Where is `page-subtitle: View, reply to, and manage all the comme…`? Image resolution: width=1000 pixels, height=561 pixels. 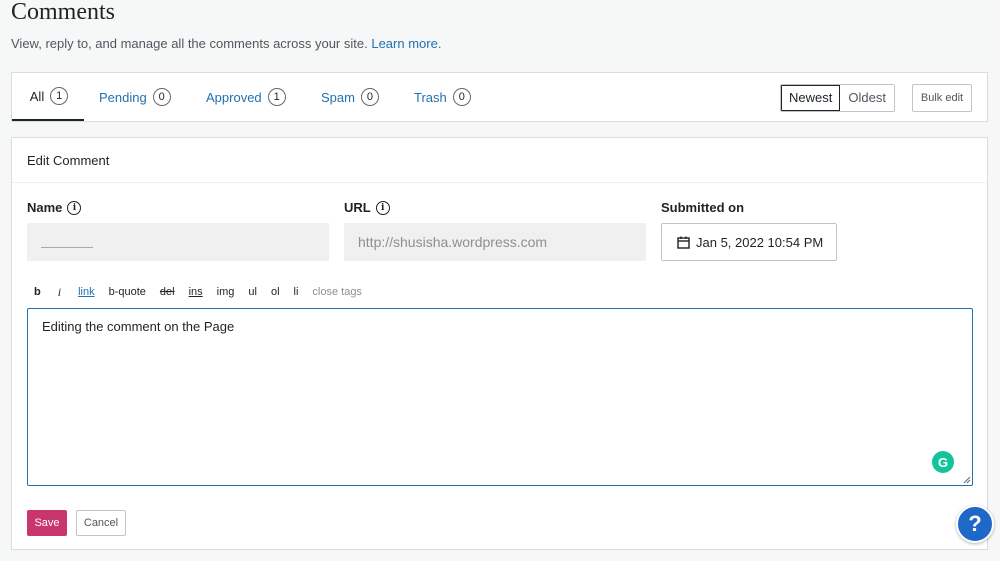
page-subtitle: View, reply to, and manage all the comme… is located at coordinates (226, 43).